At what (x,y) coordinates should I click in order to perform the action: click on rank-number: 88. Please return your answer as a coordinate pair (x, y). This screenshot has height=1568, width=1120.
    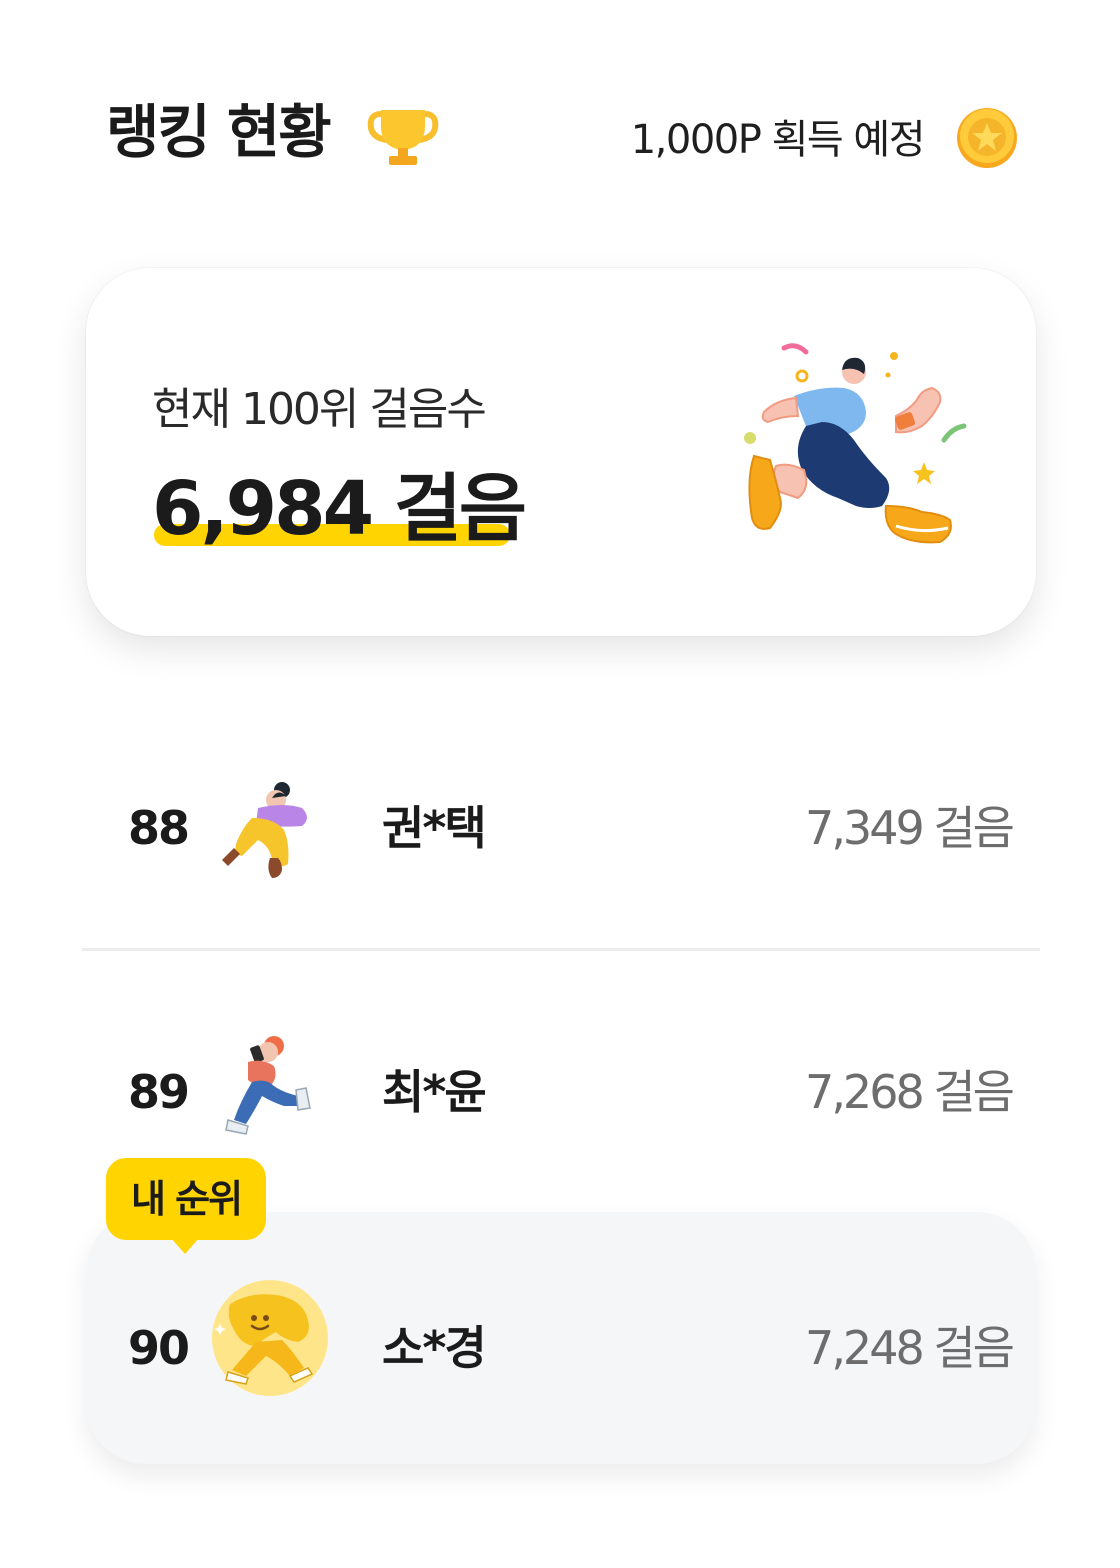
    Looking at the image, I should click on (159, 828).